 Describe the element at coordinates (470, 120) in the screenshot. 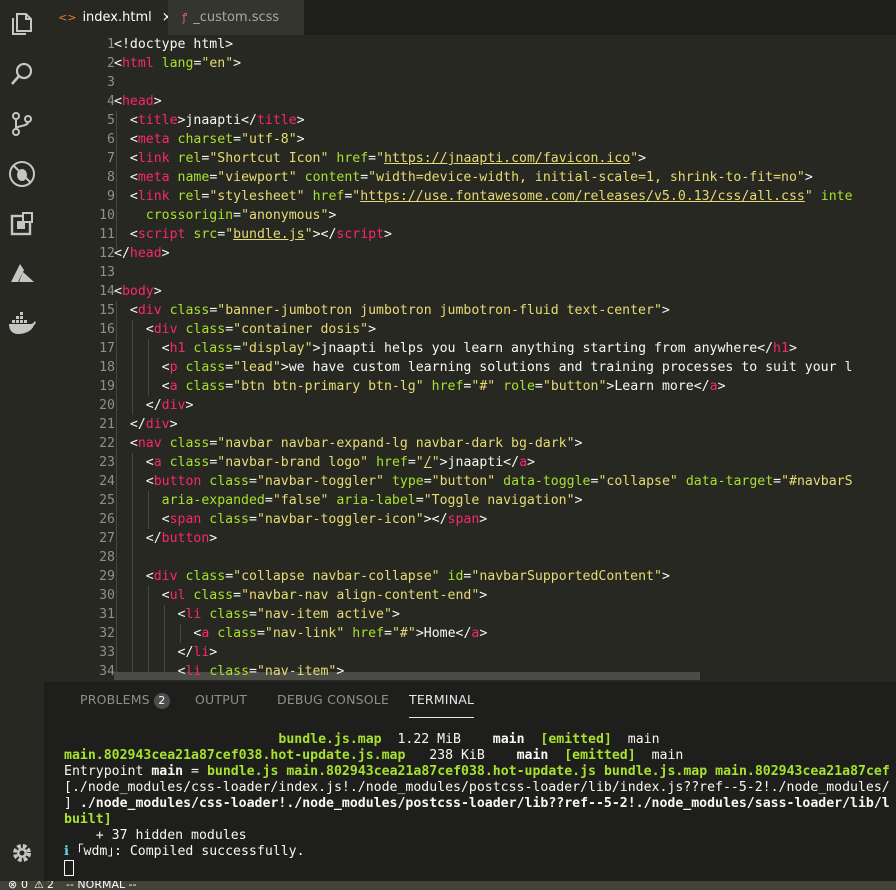

I see `code-line: 5 <title>jnaapti</title>` at that location.